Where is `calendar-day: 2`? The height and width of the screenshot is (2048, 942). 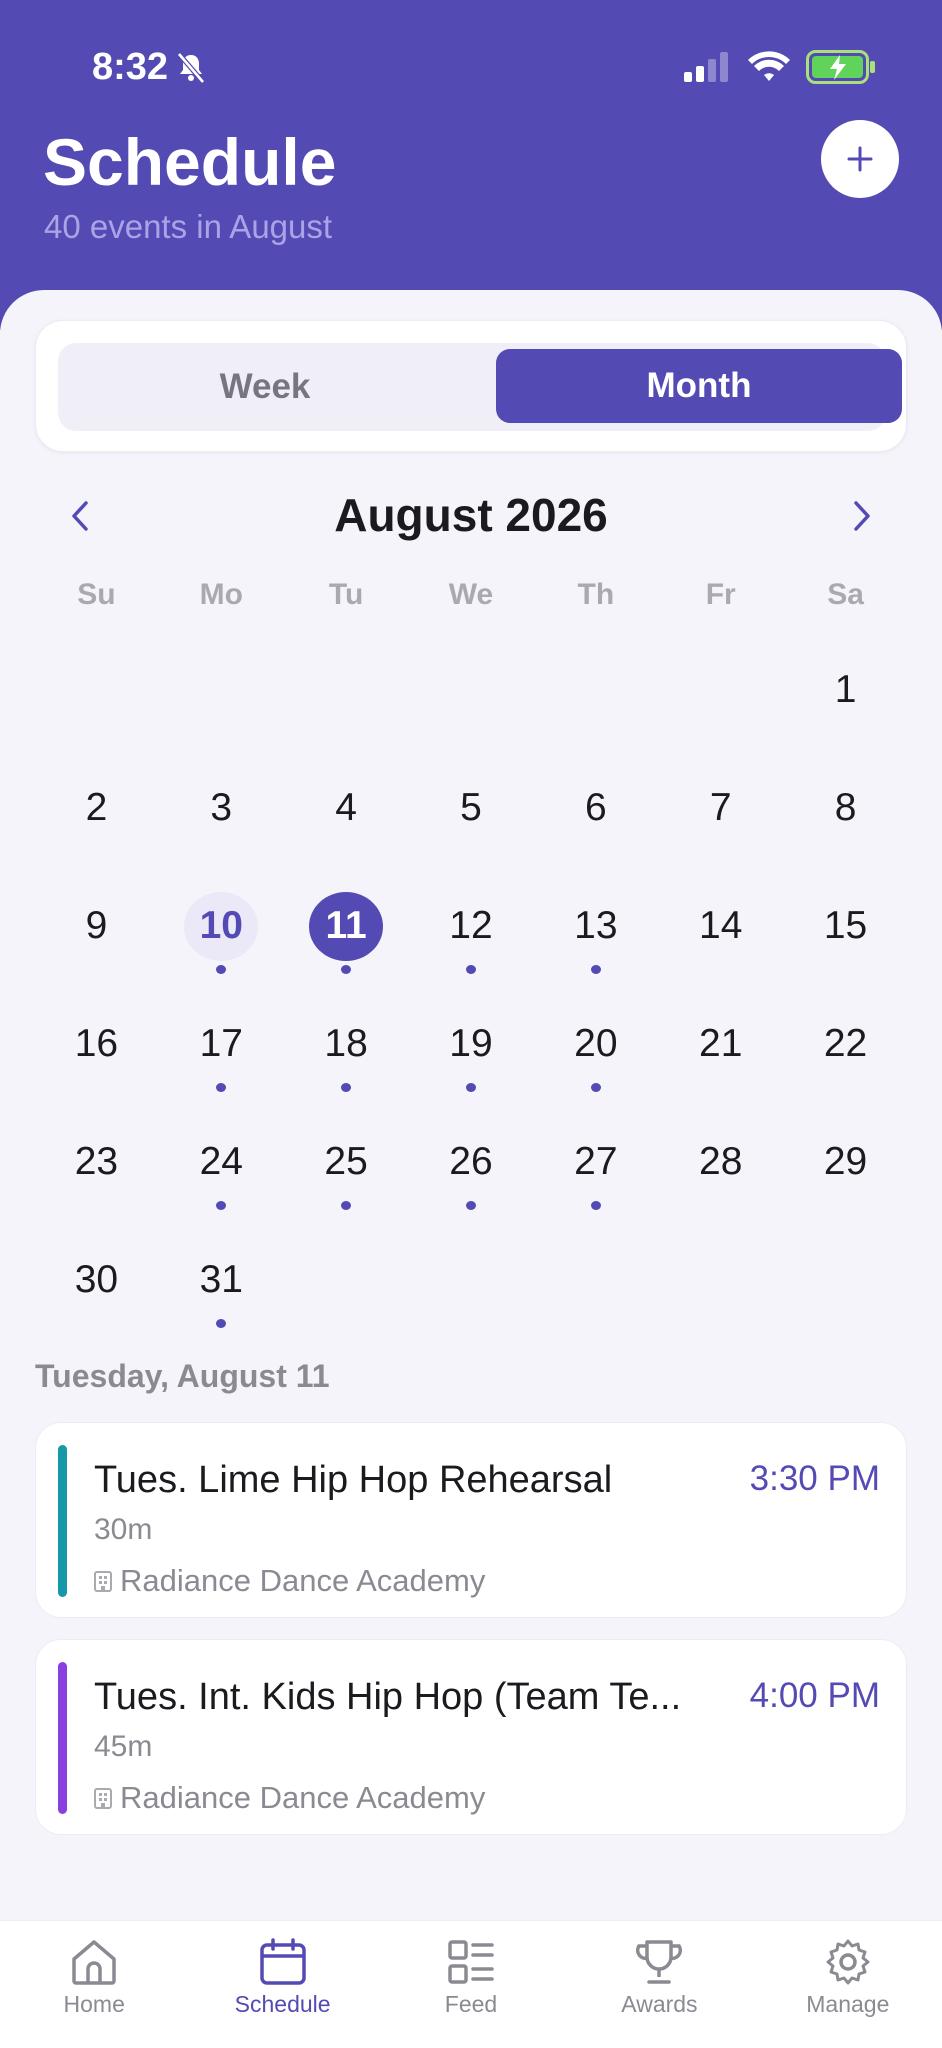 calendar-day: 2 is located at coordinates (96, 797).